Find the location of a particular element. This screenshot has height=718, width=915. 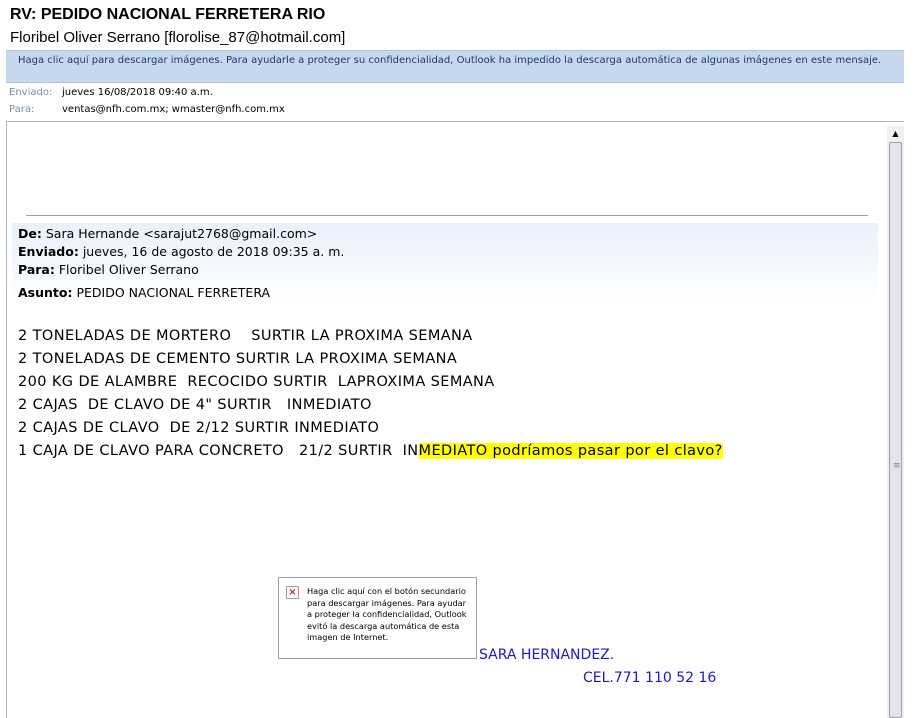

to-label: Para: is located at coordinates (22, 109).